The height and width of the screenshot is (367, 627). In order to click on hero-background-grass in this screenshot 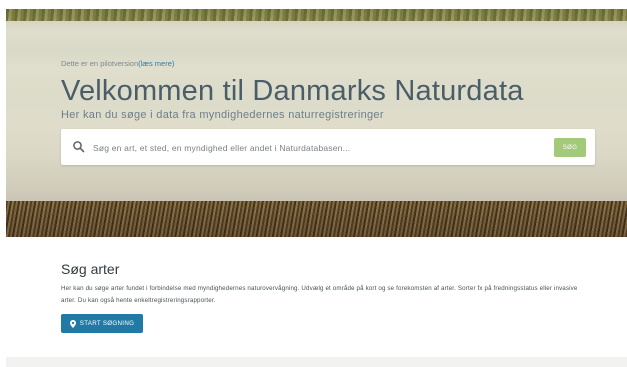, I will do `click(316, 219)`.